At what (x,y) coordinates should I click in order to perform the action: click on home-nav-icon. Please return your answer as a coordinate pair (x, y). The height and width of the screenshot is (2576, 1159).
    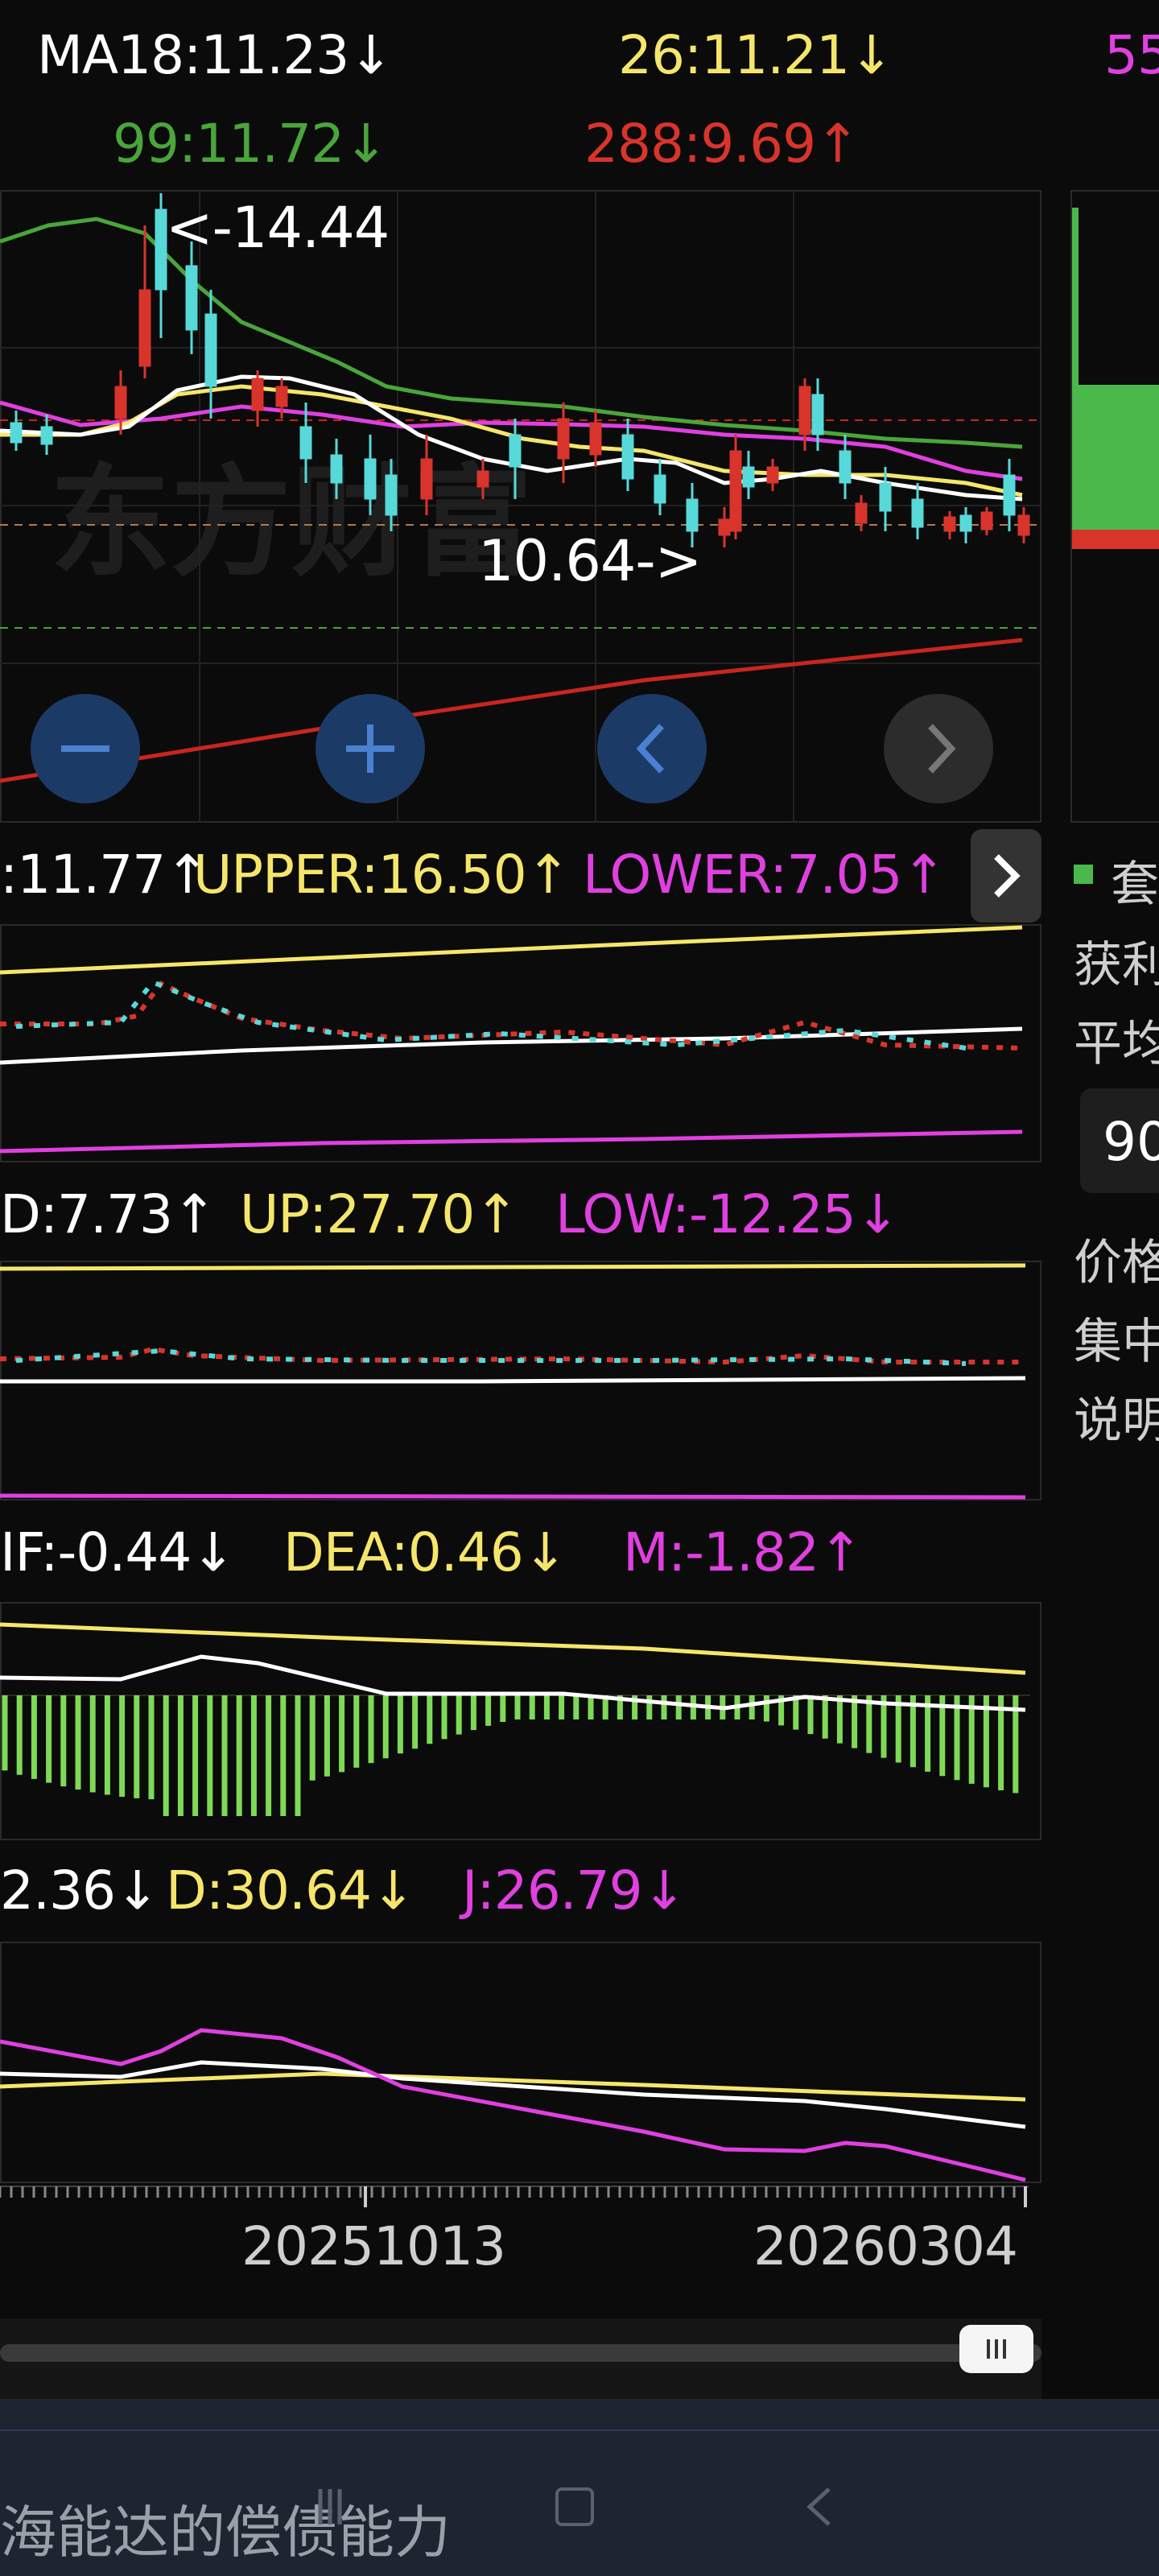
    Looking at the image, I should click on (574, 2506).